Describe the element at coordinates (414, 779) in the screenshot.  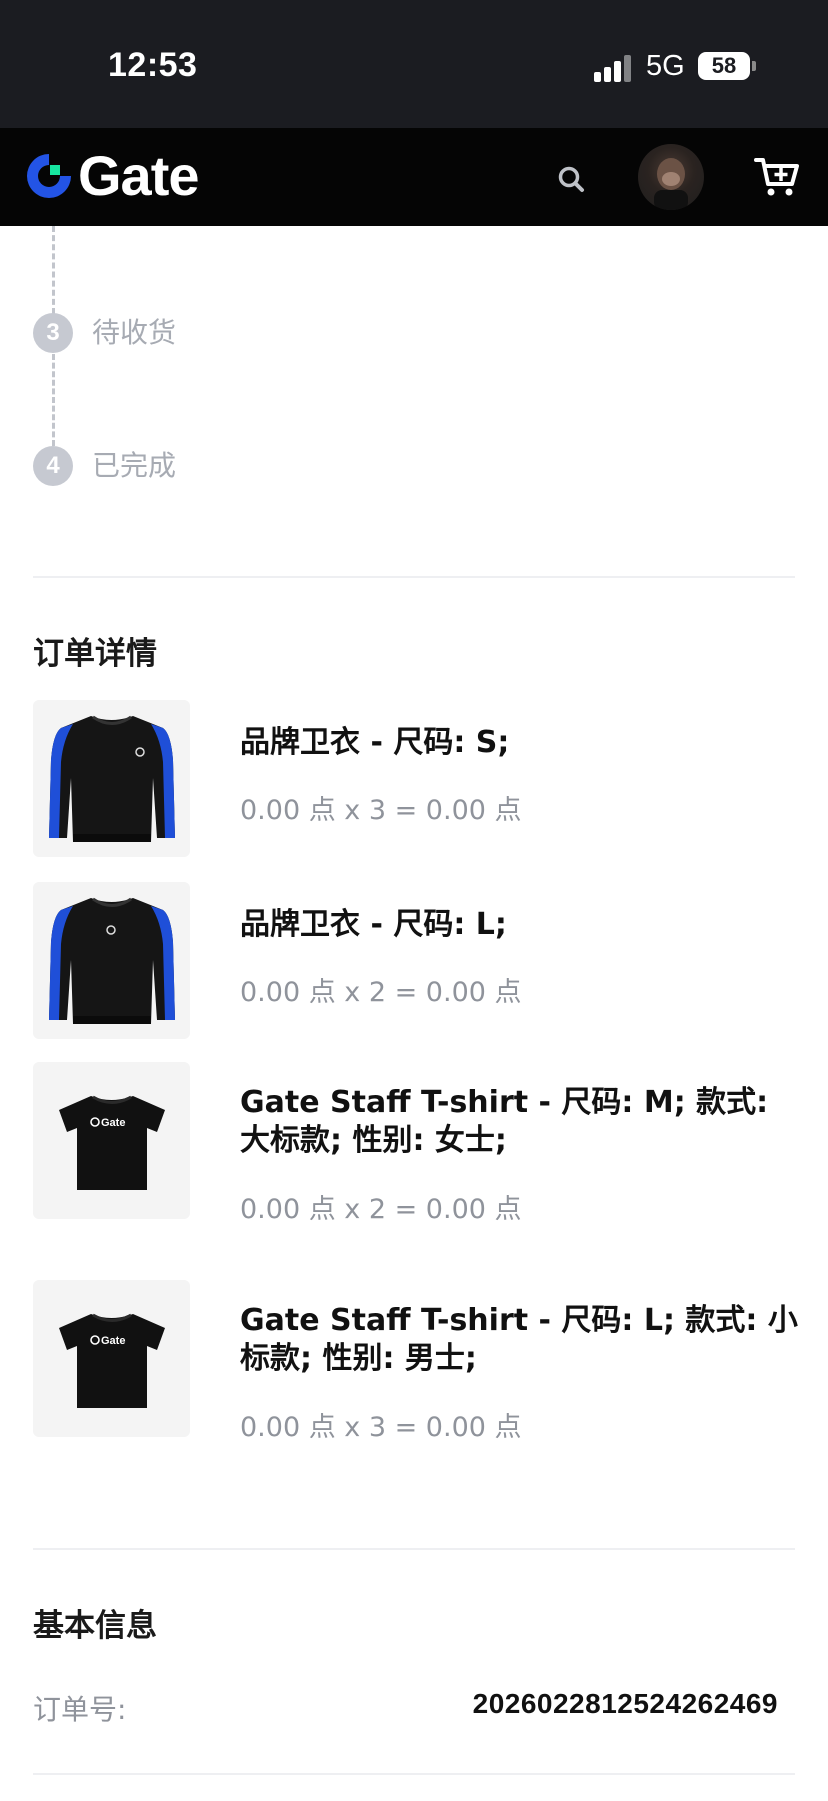
I see `order-item: 品牌卫衣 - 尺码: S; 0.00 点 x 3 = 0.00 点` at that location.